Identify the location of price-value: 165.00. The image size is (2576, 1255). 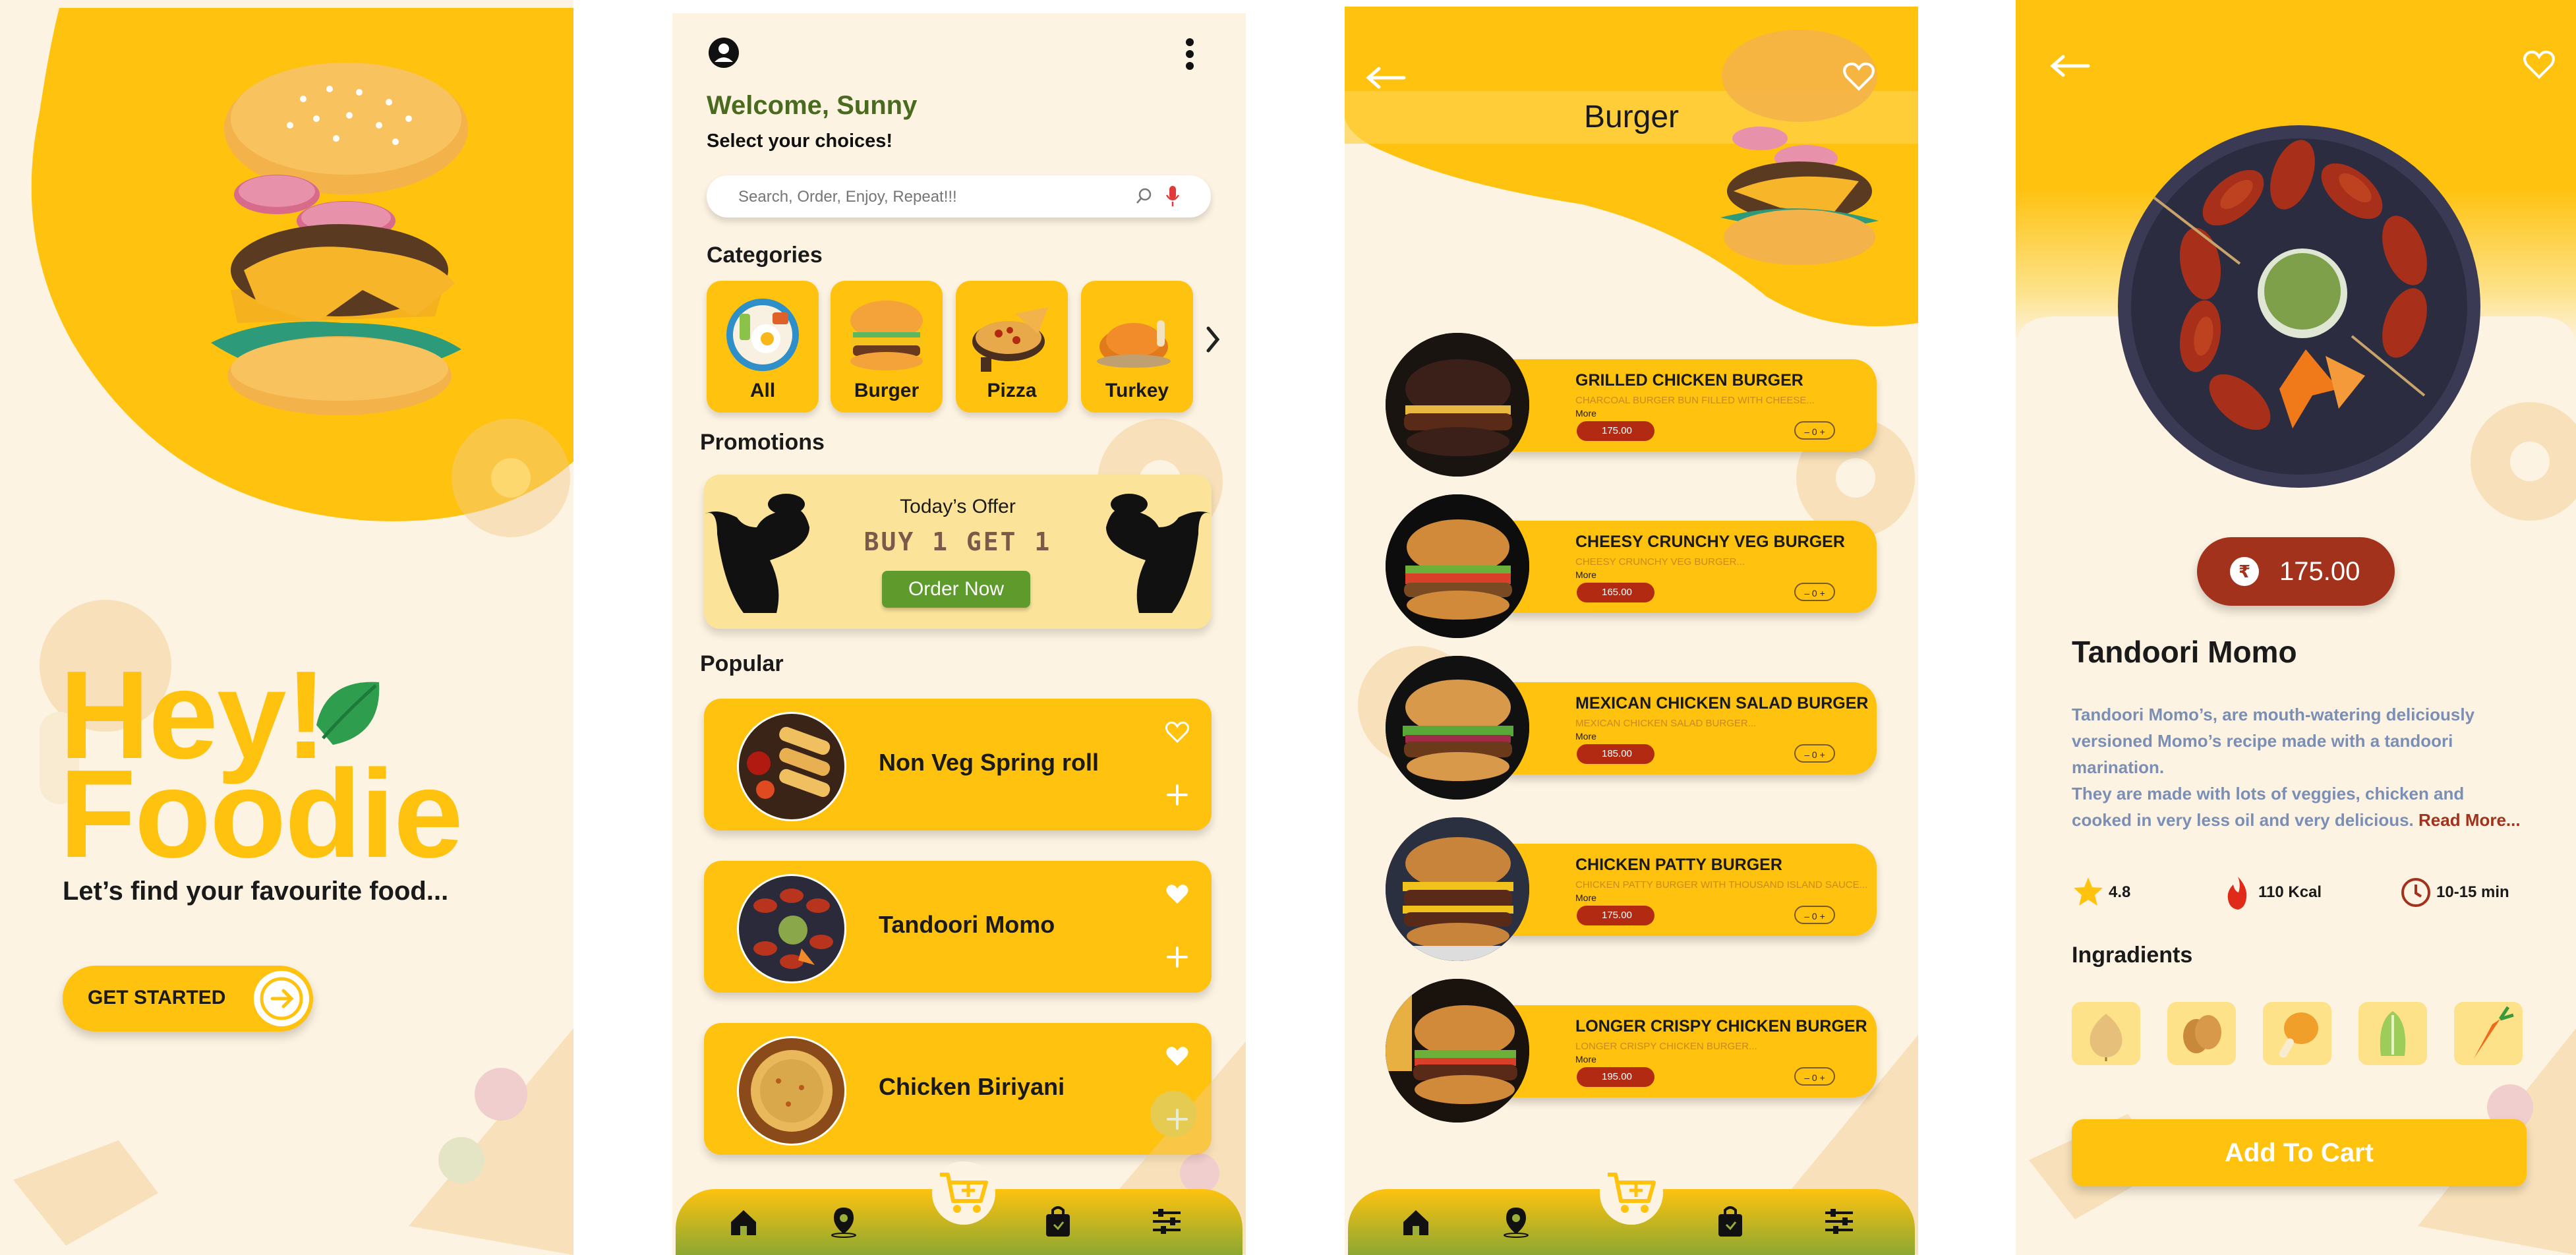
(1617, 592).